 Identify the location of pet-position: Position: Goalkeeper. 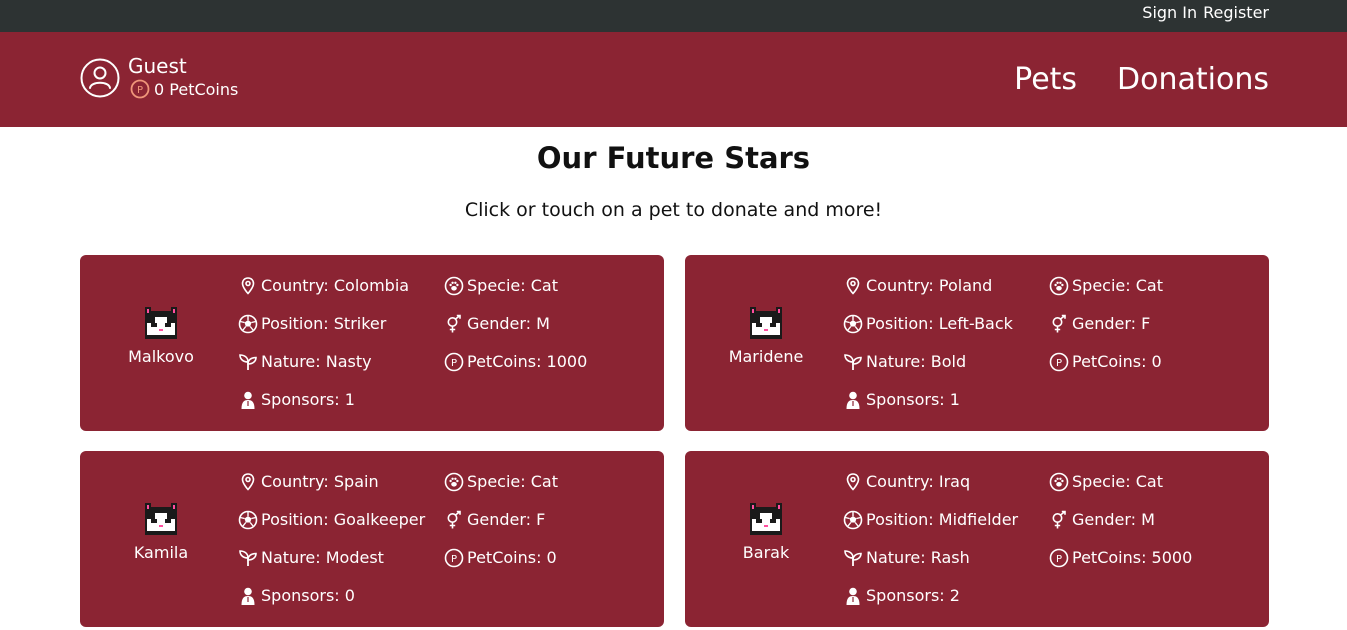
(331, 520).